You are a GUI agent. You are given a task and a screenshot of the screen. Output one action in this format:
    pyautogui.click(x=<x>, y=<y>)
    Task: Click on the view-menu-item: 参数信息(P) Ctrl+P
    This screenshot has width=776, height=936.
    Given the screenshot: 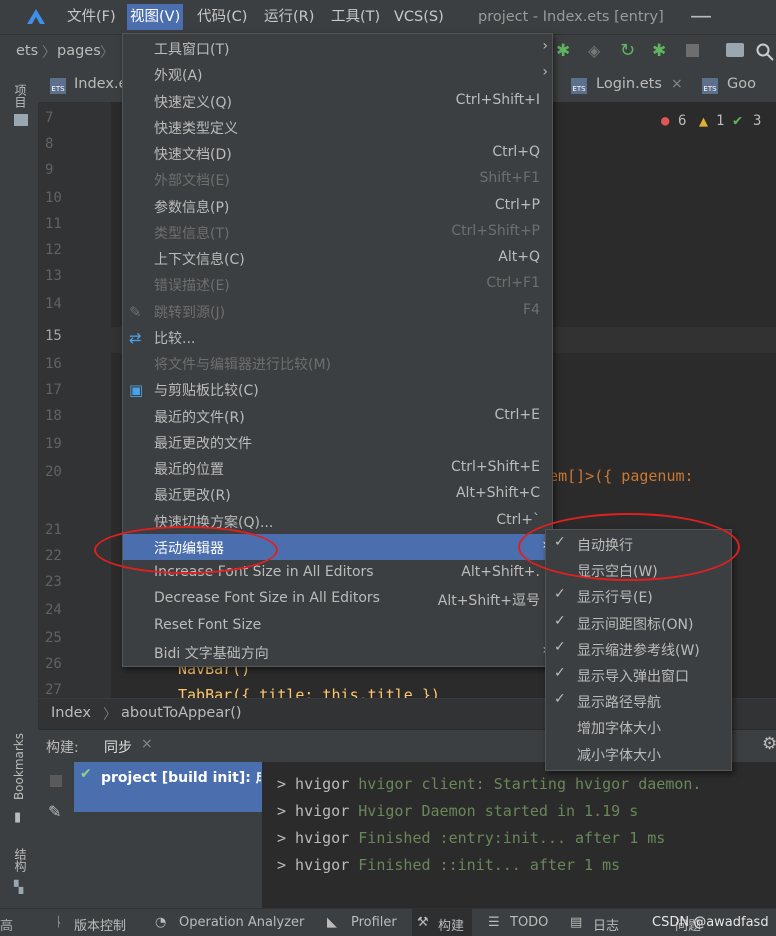 What is the action you would take?
    pyautogui.click(x=337, y=206)
    